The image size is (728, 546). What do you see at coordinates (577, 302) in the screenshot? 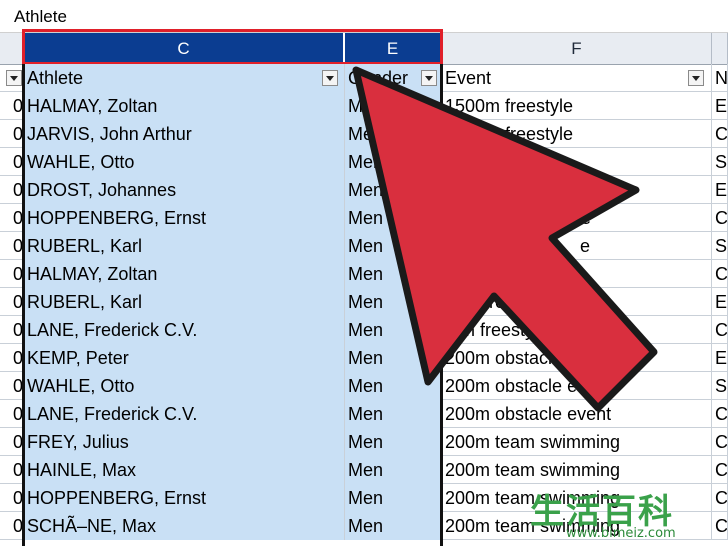
I see `cell-event: m freestyle` at bounding box center [577, 302].